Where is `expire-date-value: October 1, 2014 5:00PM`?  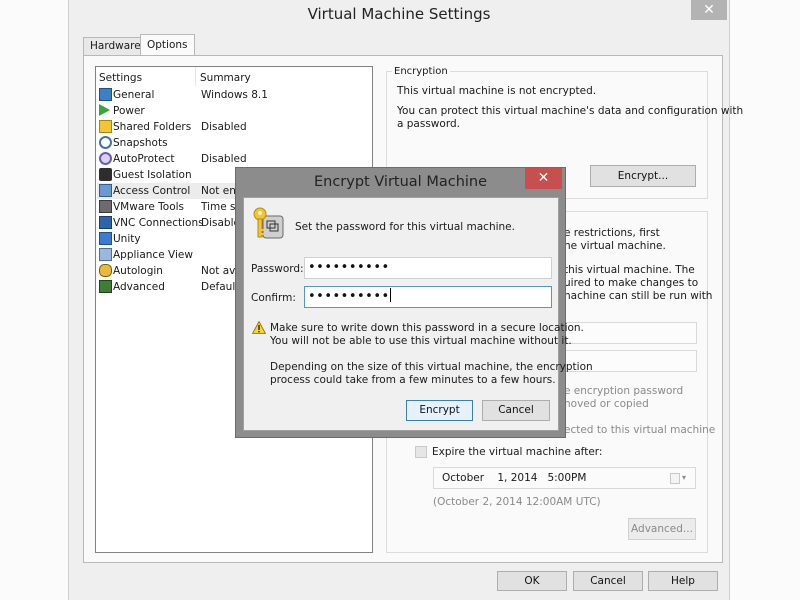
expire-date-value: October 1, 2014 5:00PM is located at coordinates (514, 478).